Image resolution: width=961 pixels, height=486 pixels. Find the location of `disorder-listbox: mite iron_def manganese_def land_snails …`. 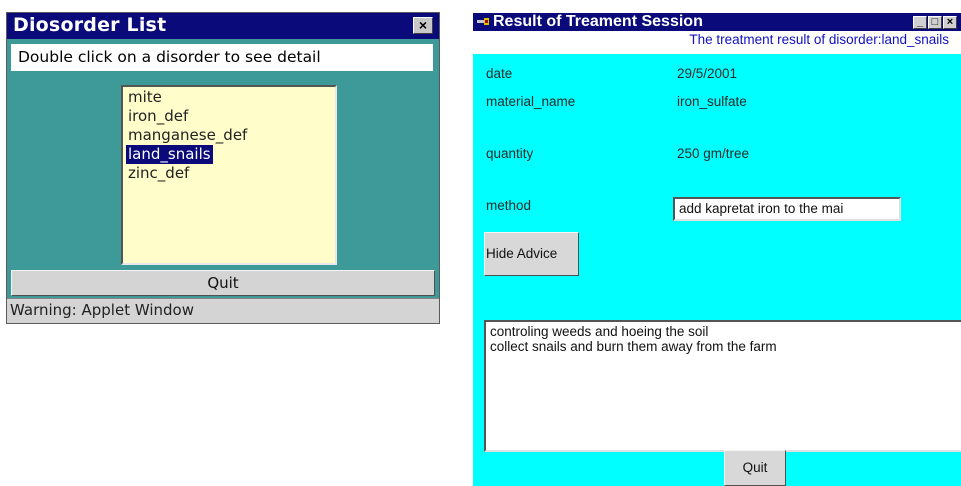

disorder-listbox: mite iron_def manganese_def land_snails … is located at coordinates (229, 175).